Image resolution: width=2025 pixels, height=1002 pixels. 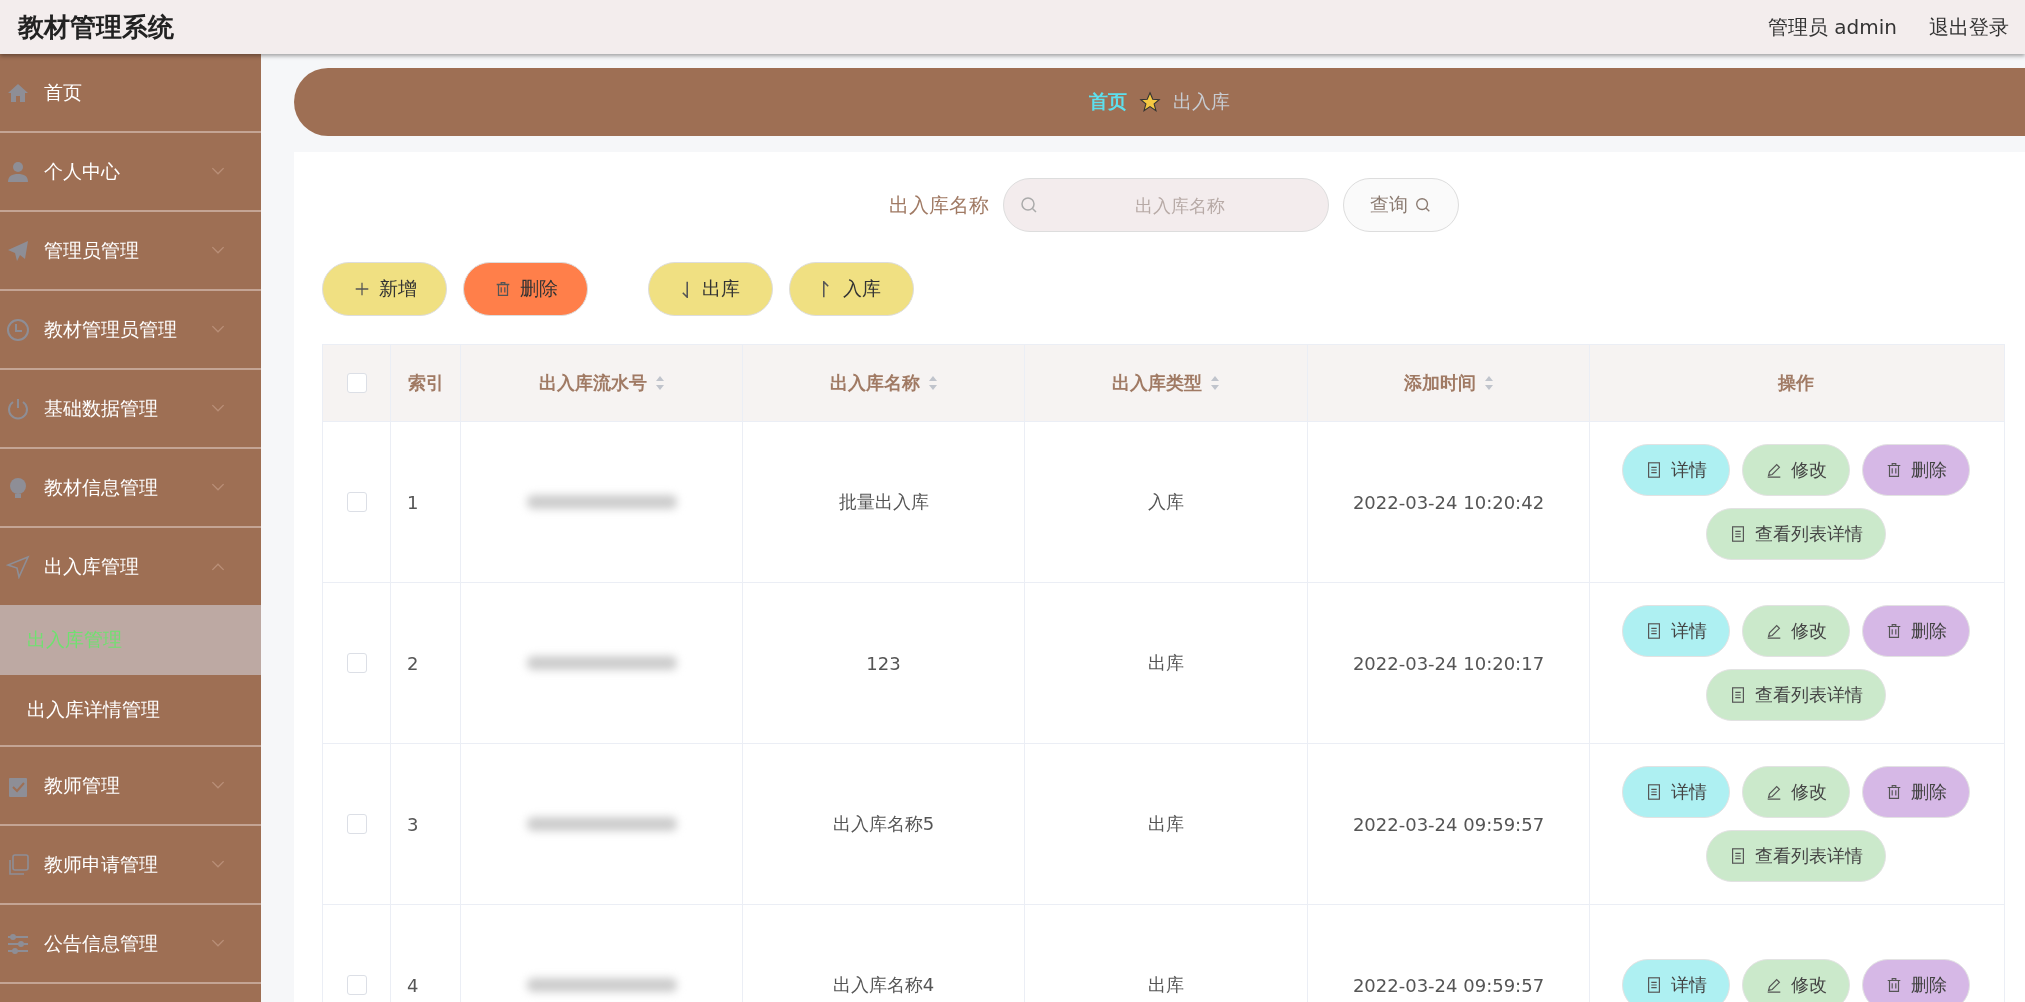 I want to click on select-all-checkbox, so click(x=356, y=383).